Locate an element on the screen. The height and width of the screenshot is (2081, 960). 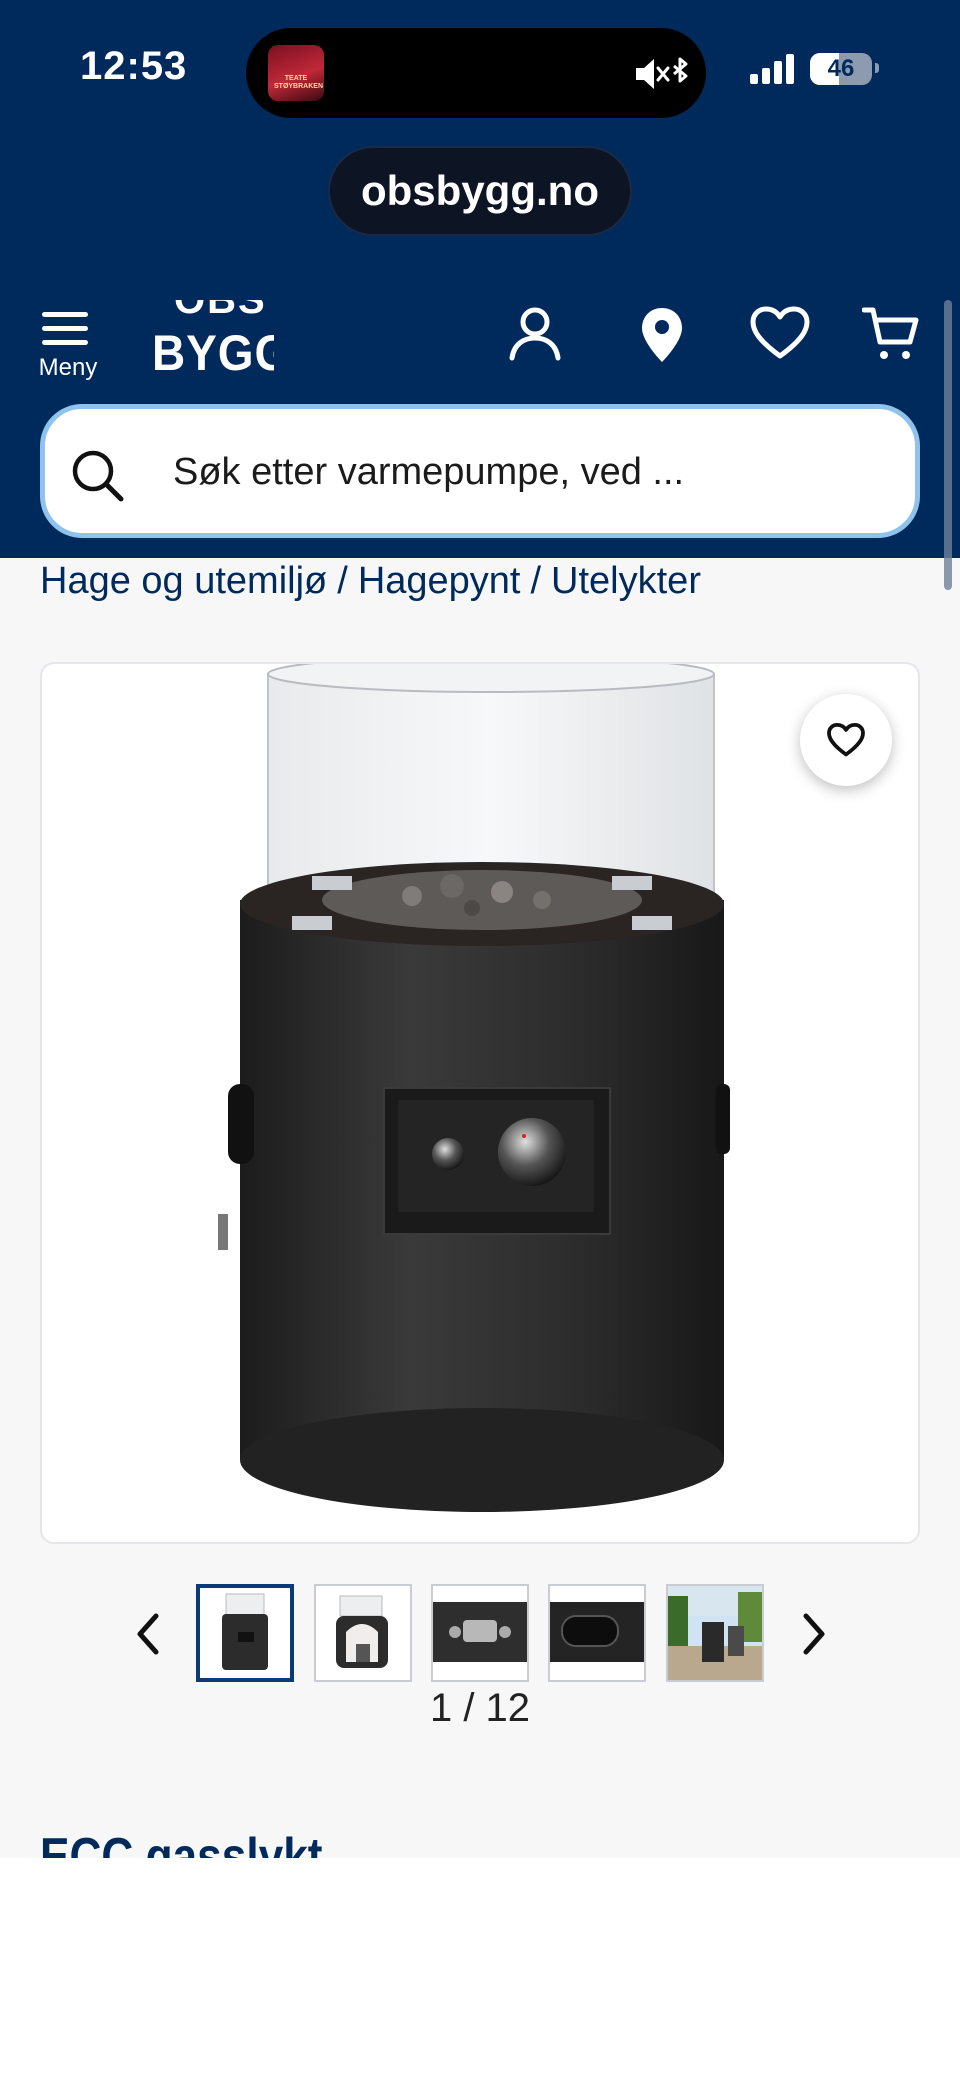
status-time: 12:53 is located at coordinates (134, 66).